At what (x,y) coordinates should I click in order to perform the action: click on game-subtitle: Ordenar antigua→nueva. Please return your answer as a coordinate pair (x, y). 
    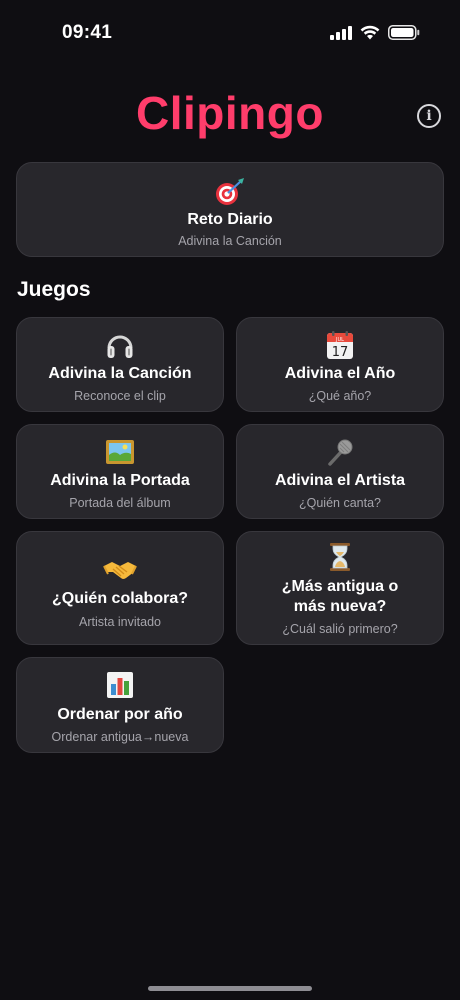
    Looking at the image, I should click on (120, 737).